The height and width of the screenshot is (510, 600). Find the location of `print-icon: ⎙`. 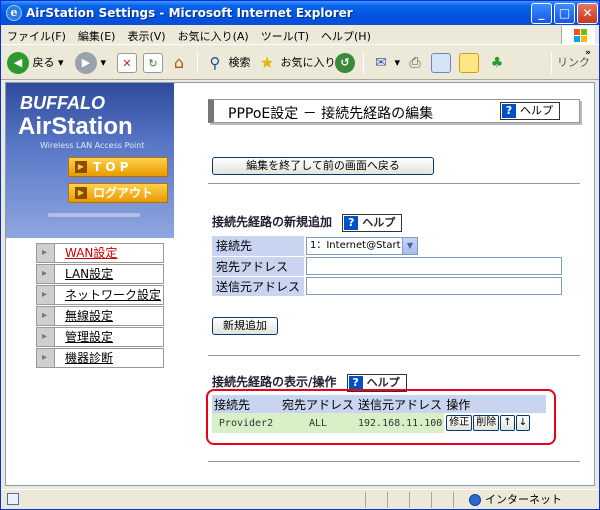

print-icon: ⎙ is located at coordinates (415, 63).